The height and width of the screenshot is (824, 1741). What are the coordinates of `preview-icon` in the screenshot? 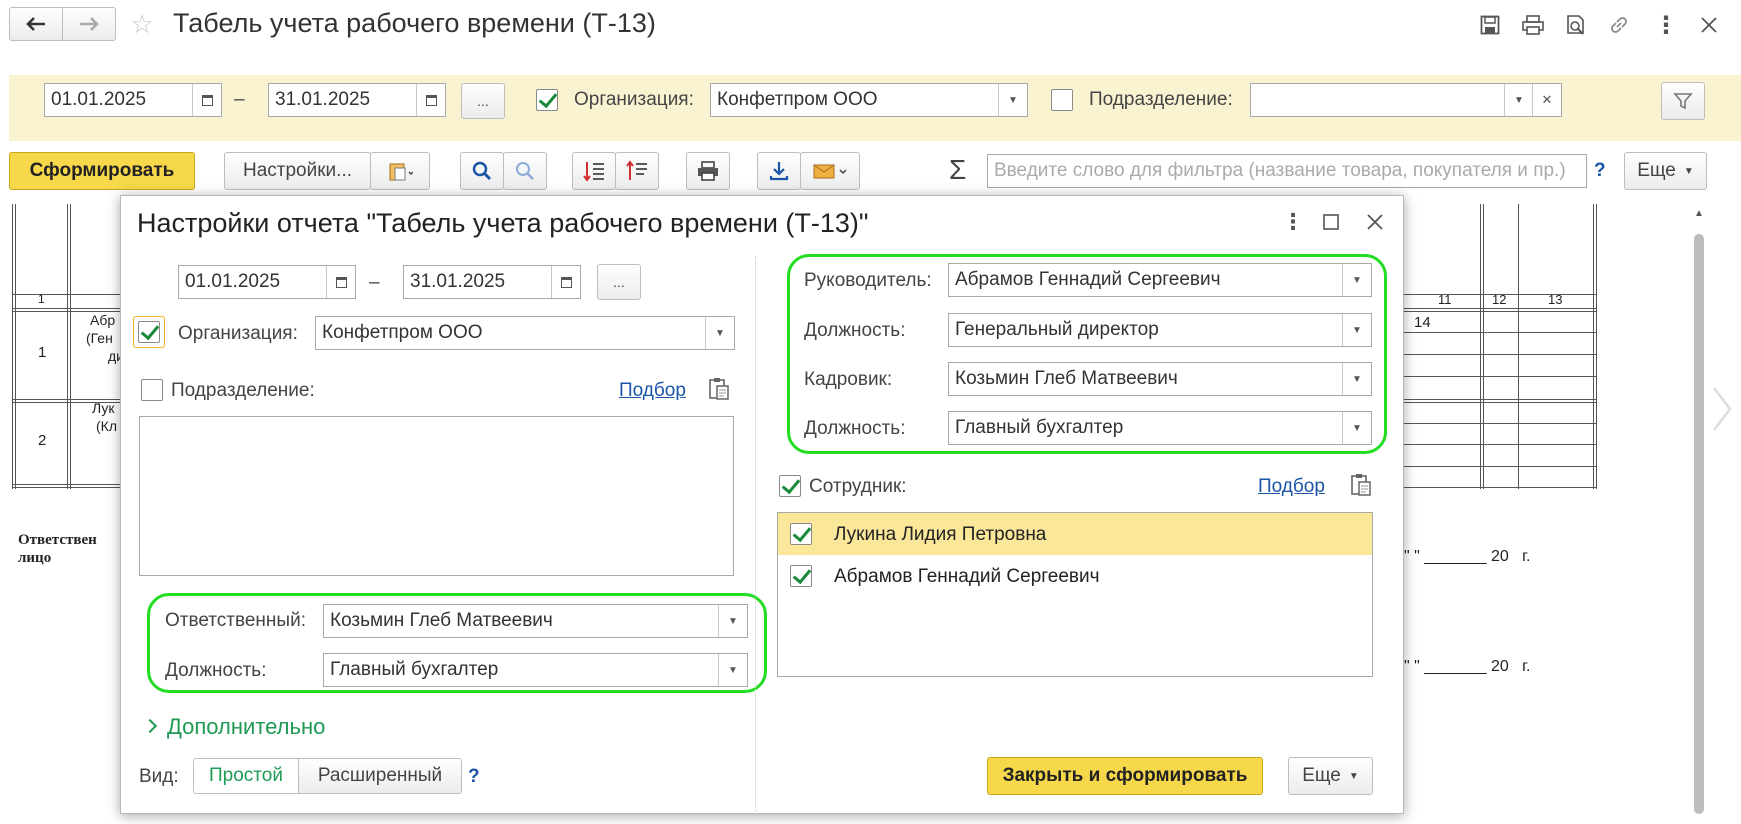 It's located at (1576, 25).